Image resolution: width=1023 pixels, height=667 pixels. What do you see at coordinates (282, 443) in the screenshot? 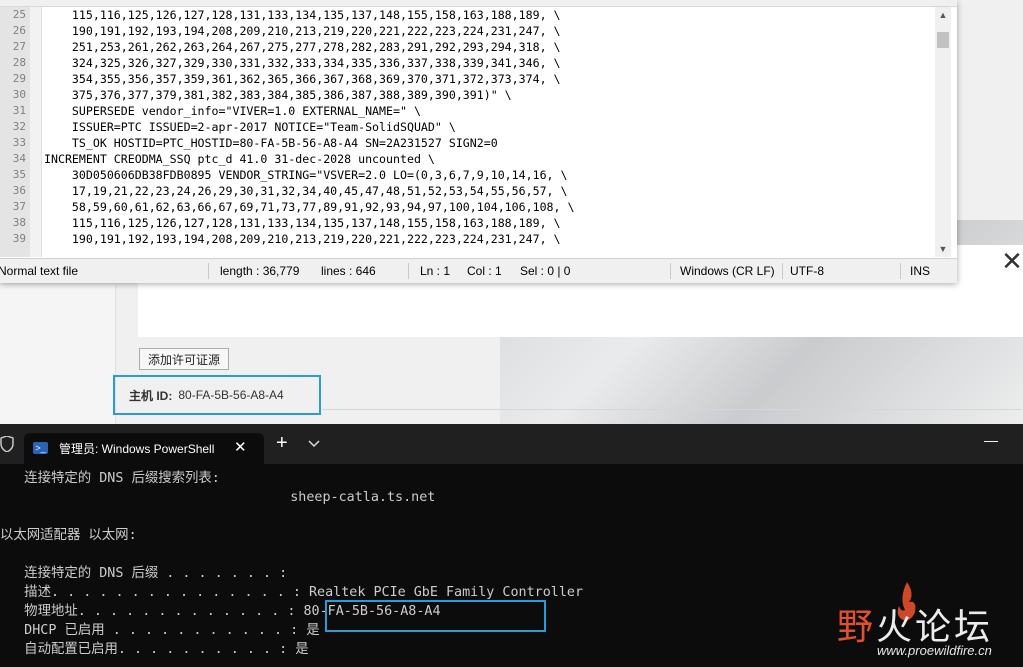
I see `new-tab-icon: +` at bounding box center [282, 443].